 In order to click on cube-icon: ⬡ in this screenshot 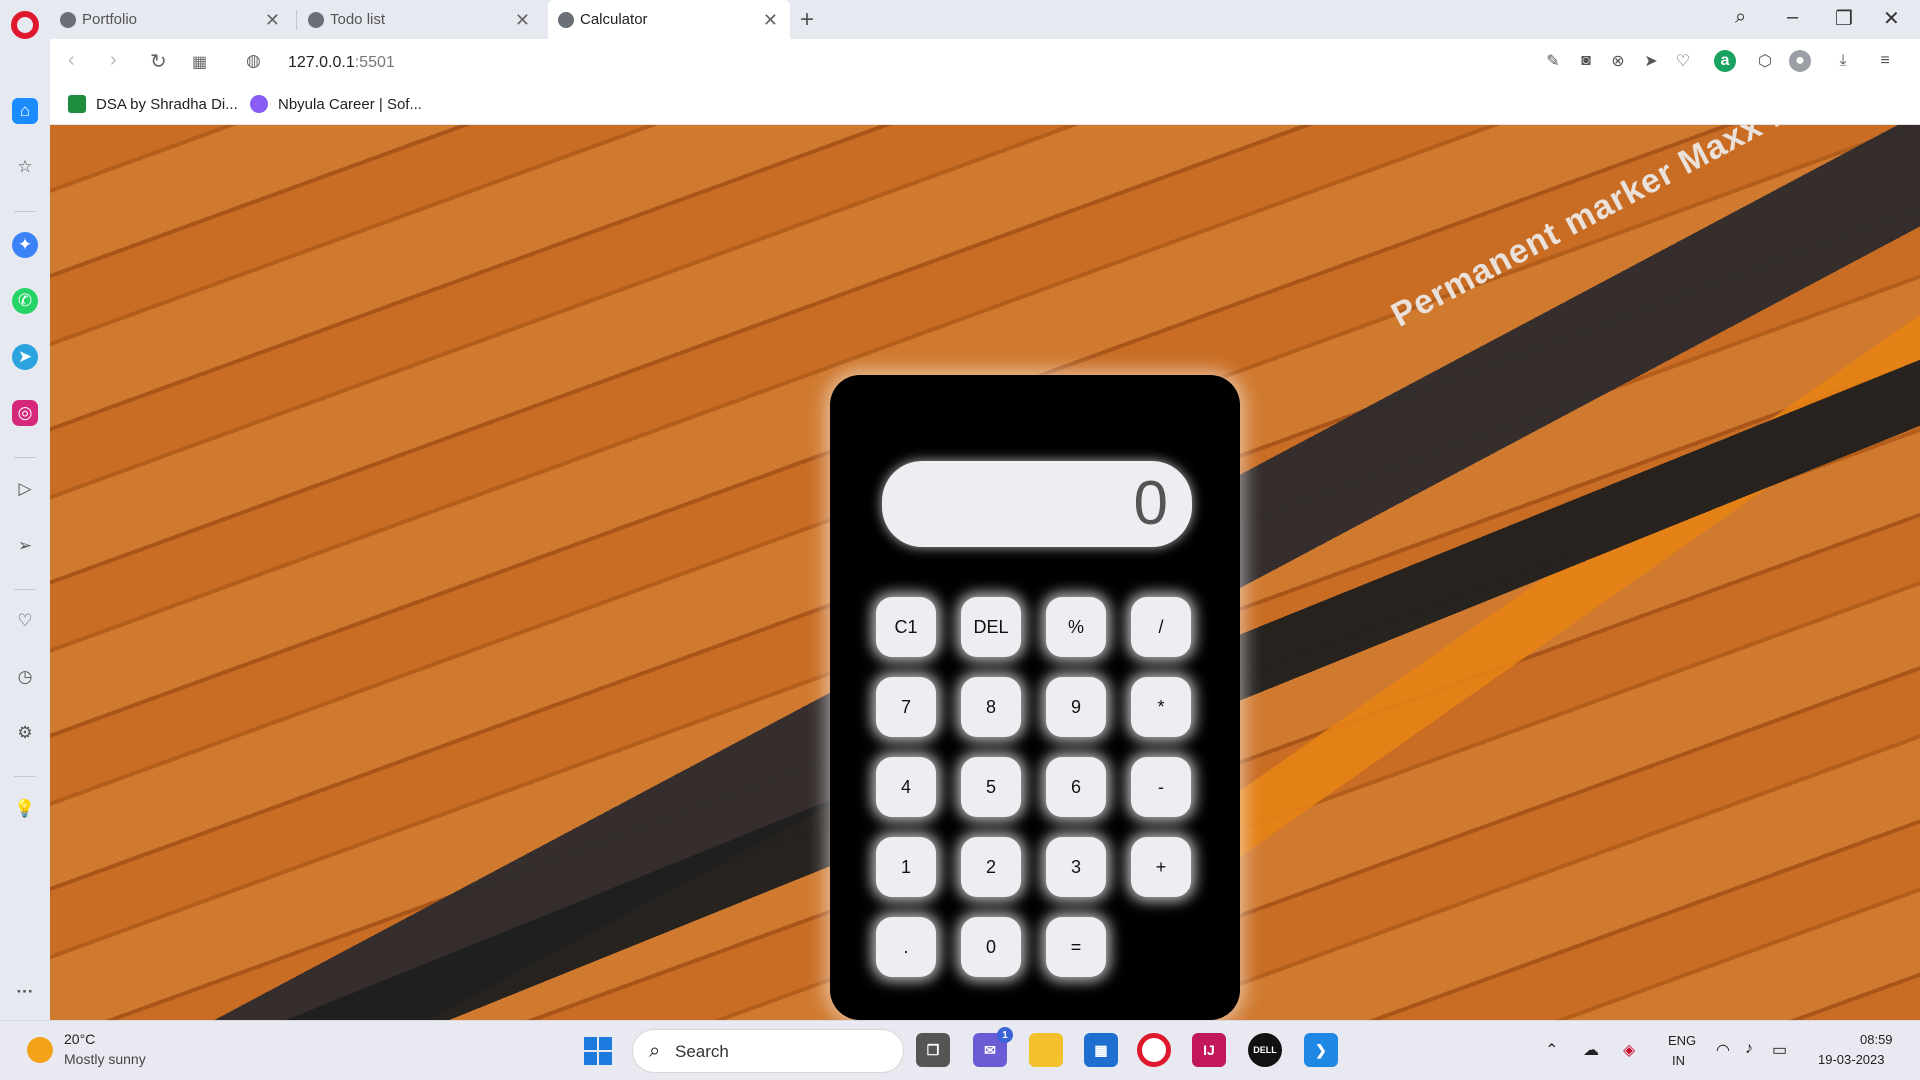, I will do `click(1765, 61)`.